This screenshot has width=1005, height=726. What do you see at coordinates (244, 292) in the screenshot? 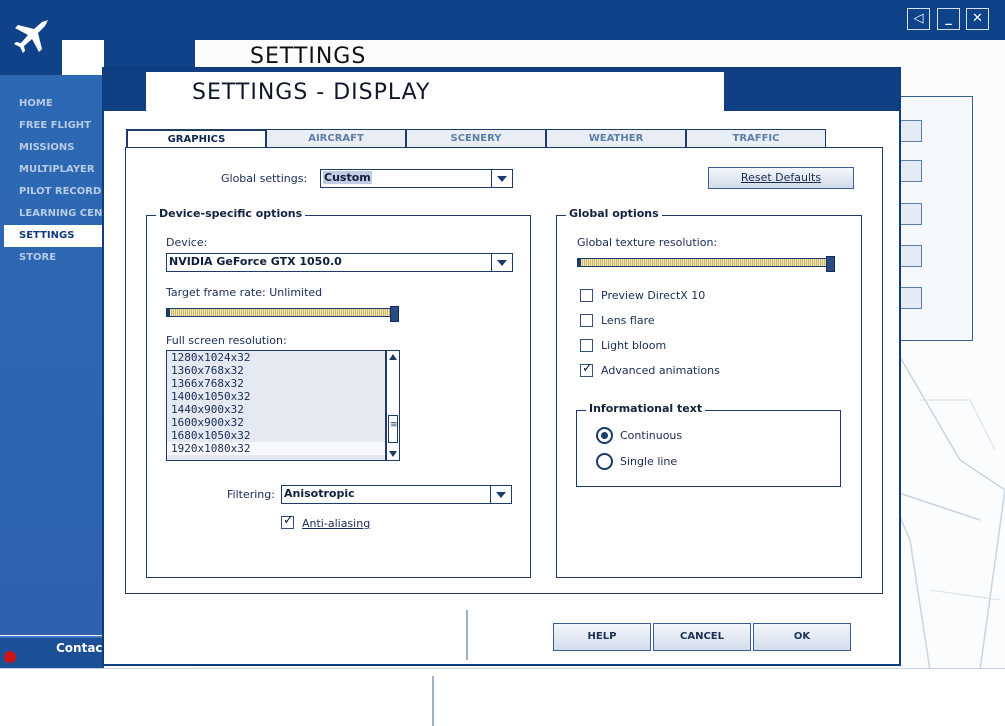
I see `target-frame-rate-label: Target frame rate: Unlimited` at bounding box center [244, 292].